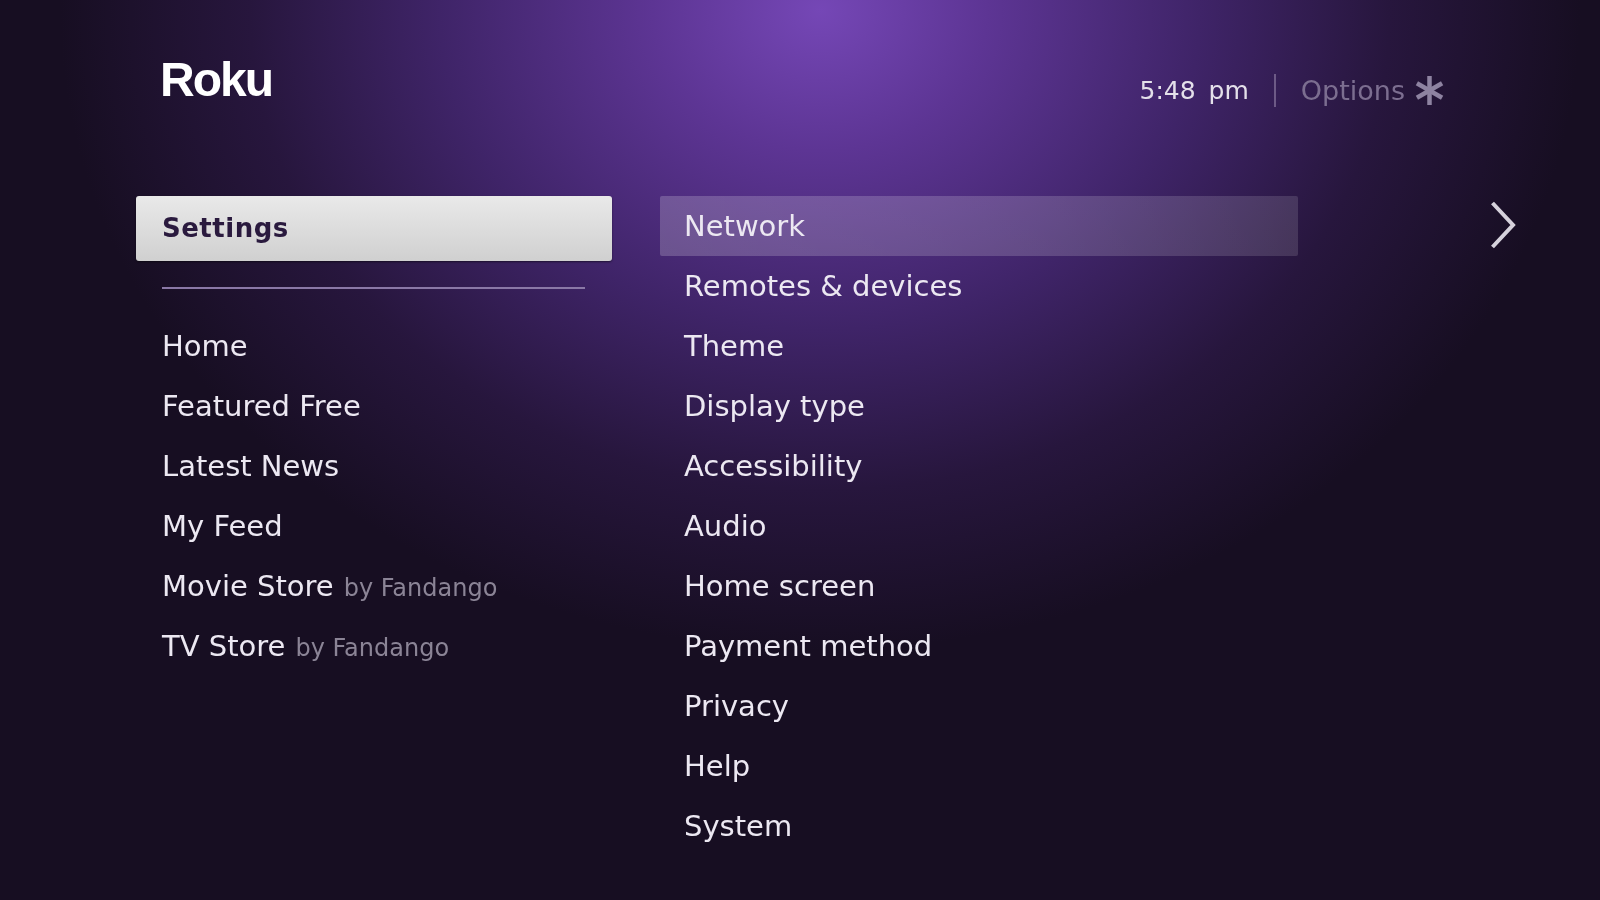 The image size is (1600, 900). I want to click on menu-item: Audio, so click(725, 526).